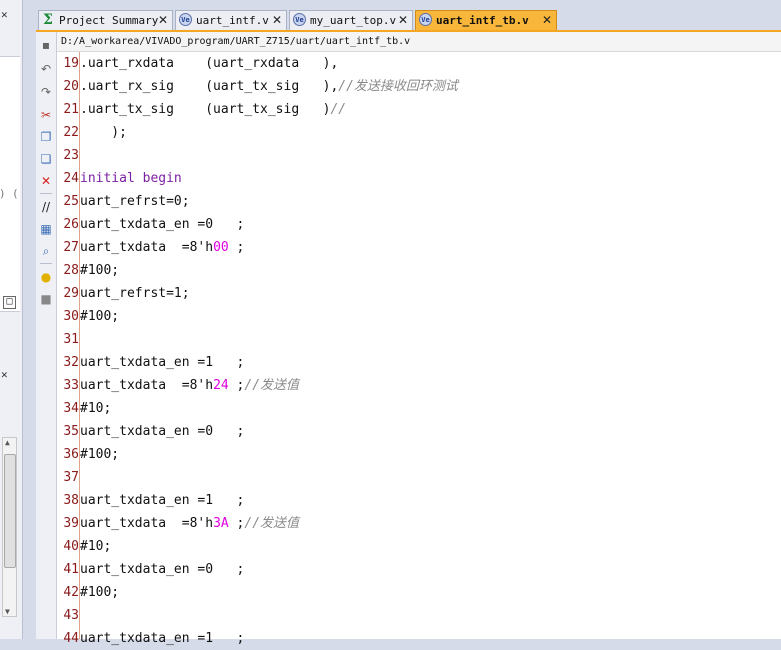  I want to click on vertical-scrollbar: ▲ ▼, so click(9, 527).